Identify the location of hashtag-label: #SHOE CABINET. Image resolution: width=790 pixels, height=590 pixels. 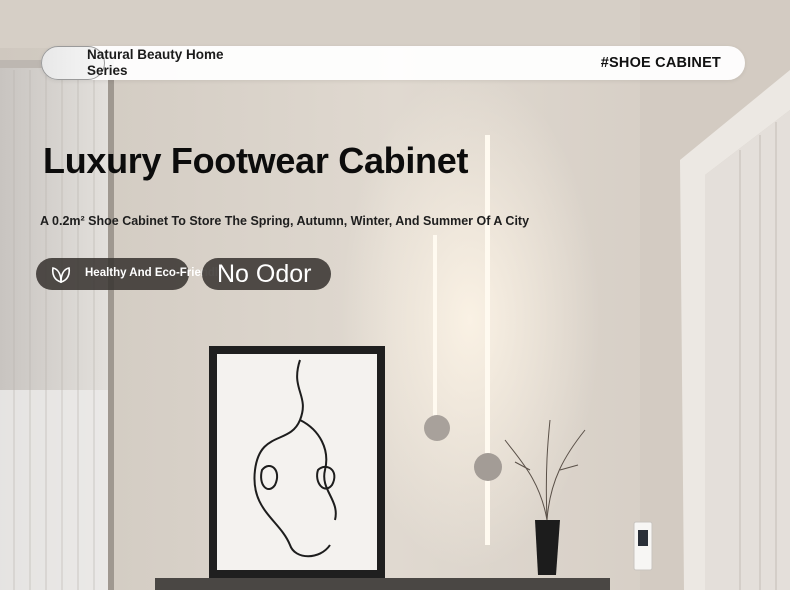
(660, 63).